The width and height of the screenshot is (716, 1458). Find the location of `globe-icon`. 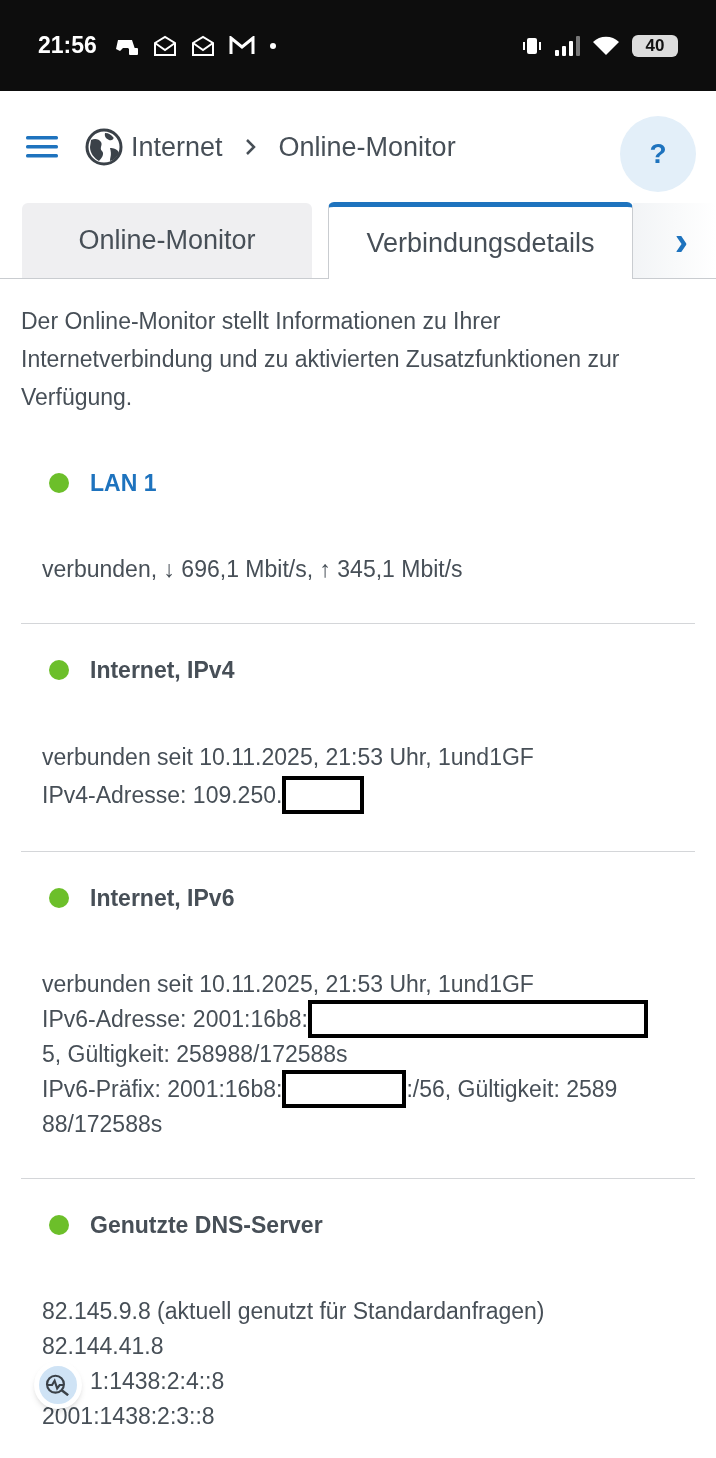

globe-icon is located at coordinates (104, 147).